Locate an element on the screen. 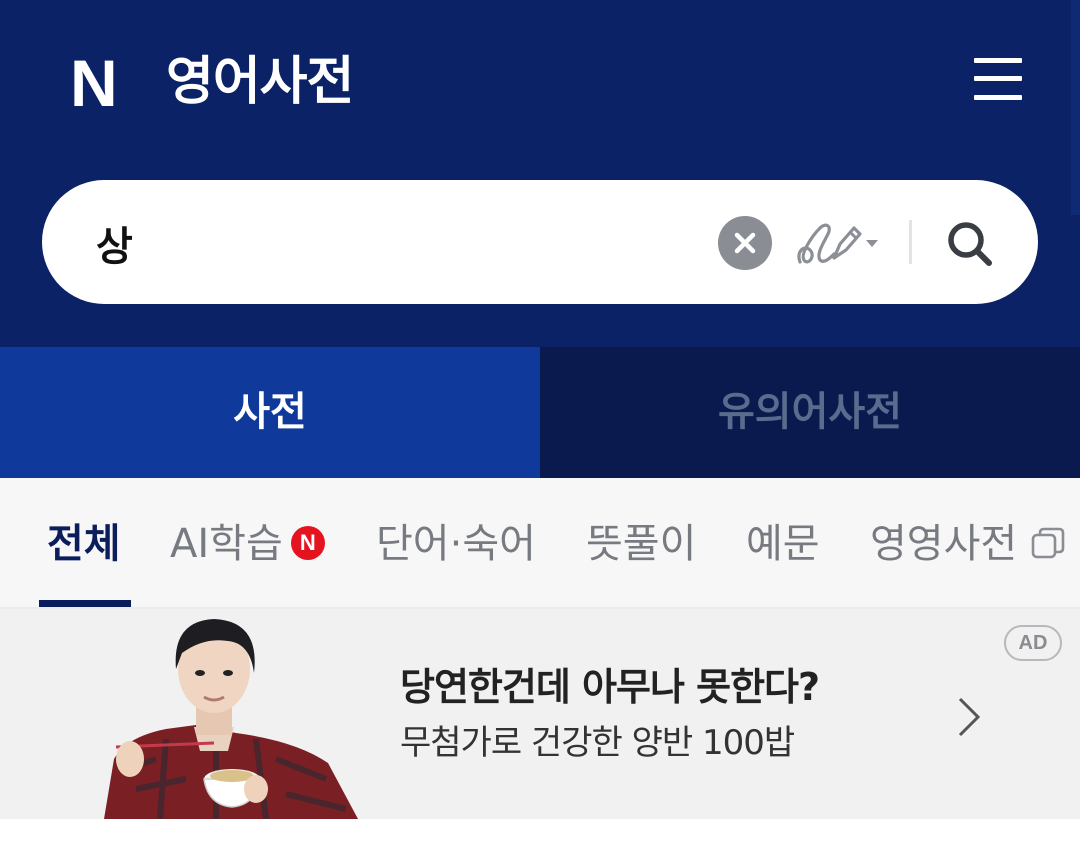 The image size is (1080, 841). nav-item-label: 영영사전 is located at coordinates (944, 544).